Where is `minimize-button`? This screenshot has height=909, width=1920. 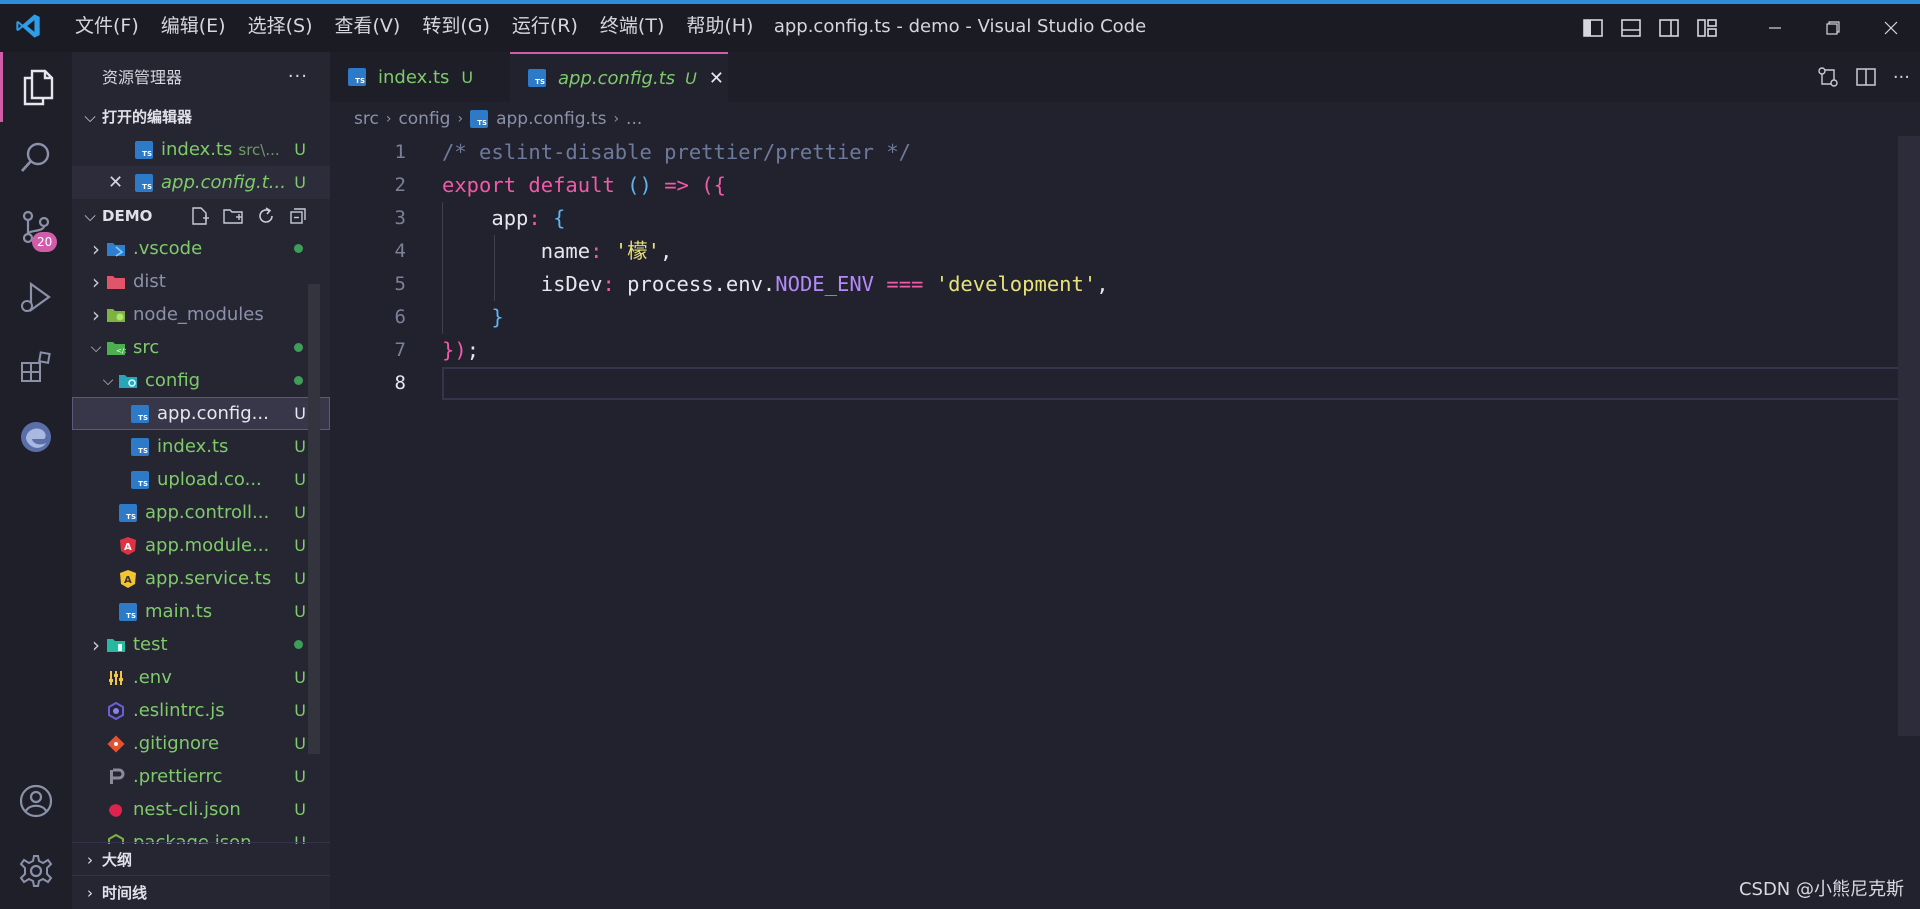 minimize-button is located at coordinates (1775, 28).